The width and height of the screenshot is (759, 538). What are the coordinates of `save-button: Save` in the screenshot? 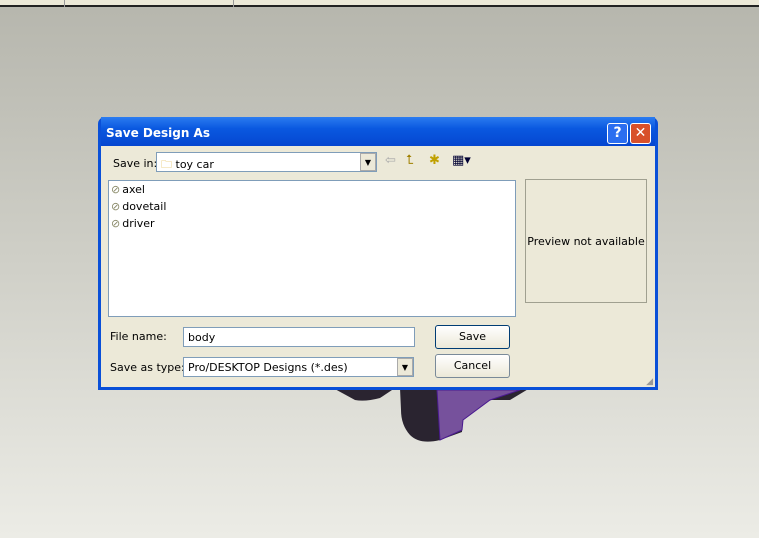 It's located at (472, 337).